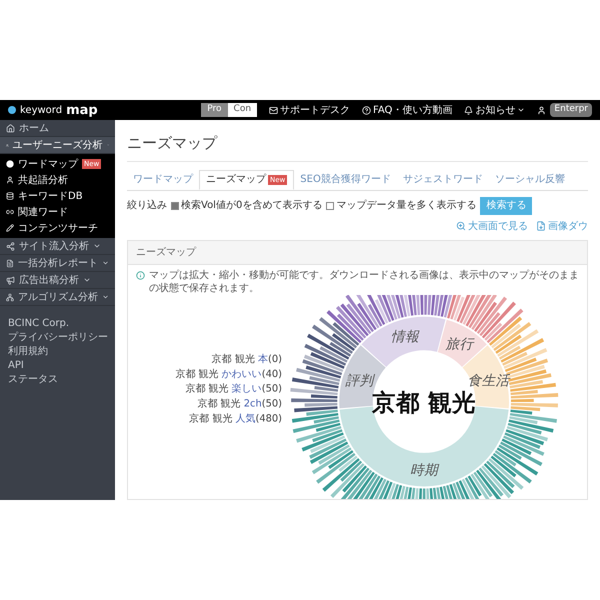  What do you see at coordinates (235, 418) in the screenshot?
I see `keyword-label: 京都 観光 人気(480)` at bounding box center [235, 418].